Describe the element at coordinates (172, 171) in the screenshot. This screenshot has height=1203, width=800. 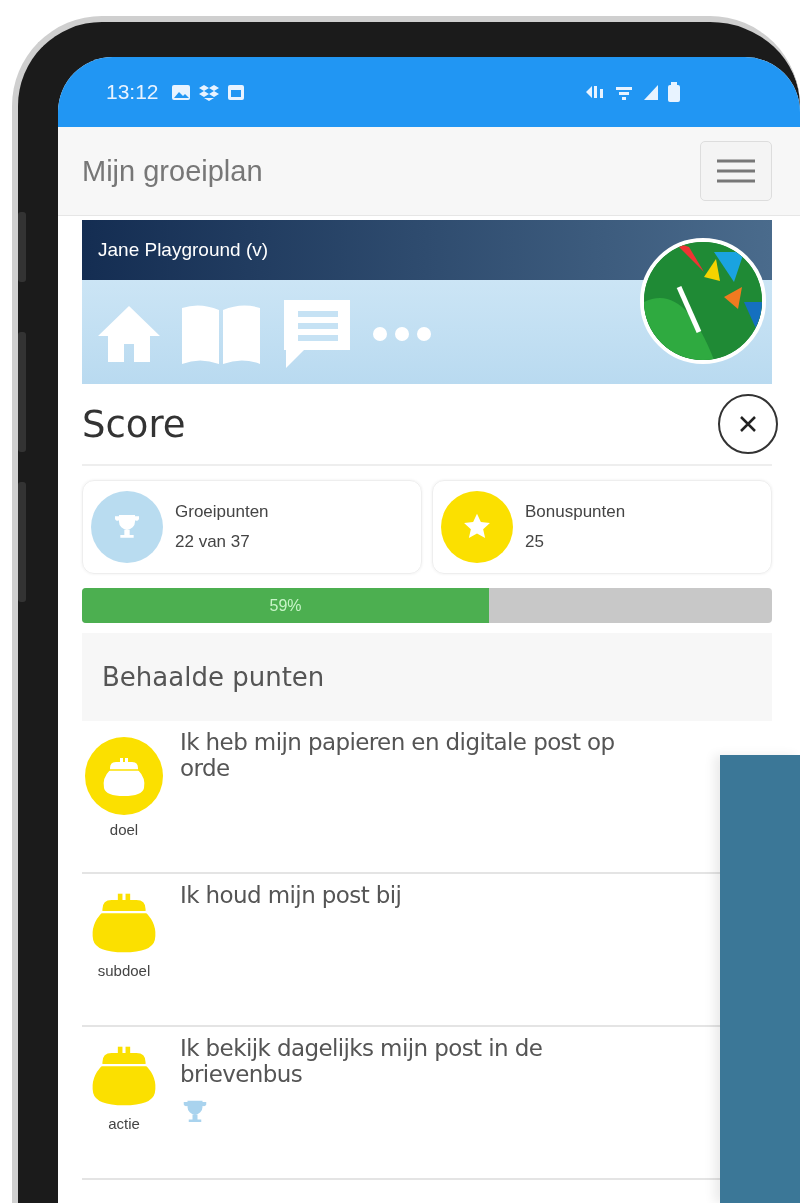
I see `app-title: Mijn groeiplan` at that location.